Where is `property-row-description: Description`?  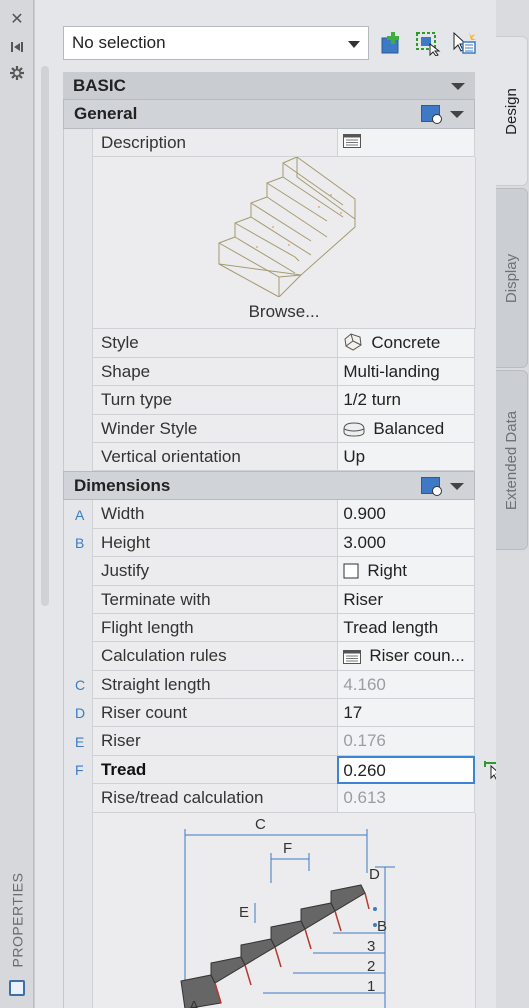
property-row-description: Description is located at coordinates (269, 143).